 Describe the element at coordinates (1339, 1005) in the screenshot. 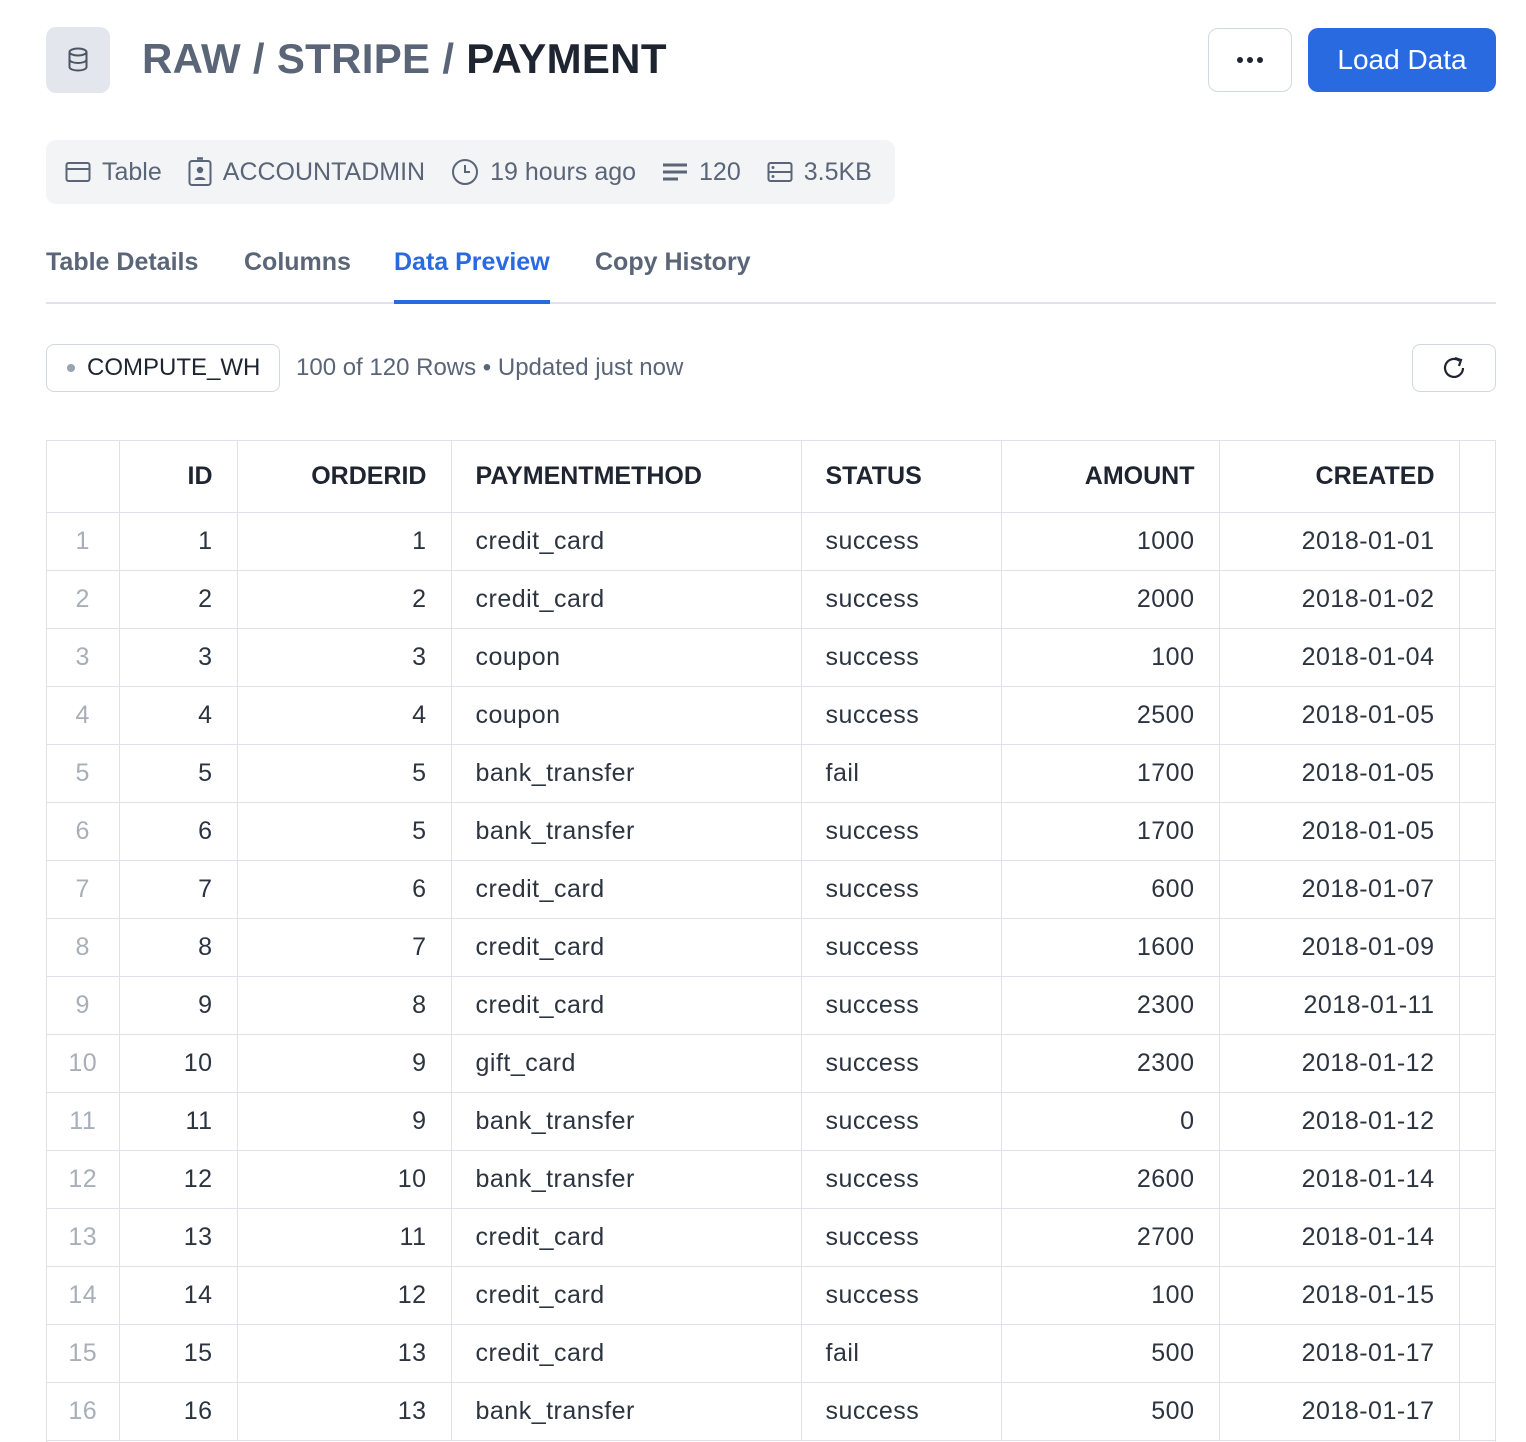

I see `cell-created: 2018-01-11` at that location.